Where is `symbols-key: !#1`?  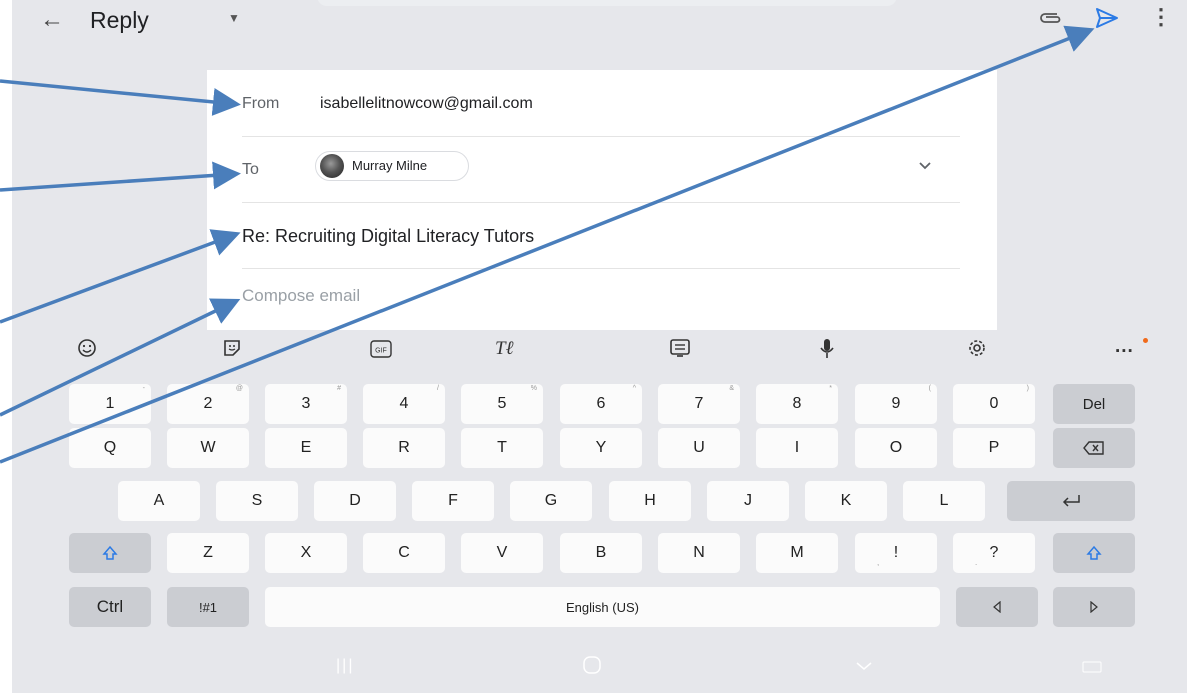
symbols-key: !#1 is located at coordinates (208, 607).